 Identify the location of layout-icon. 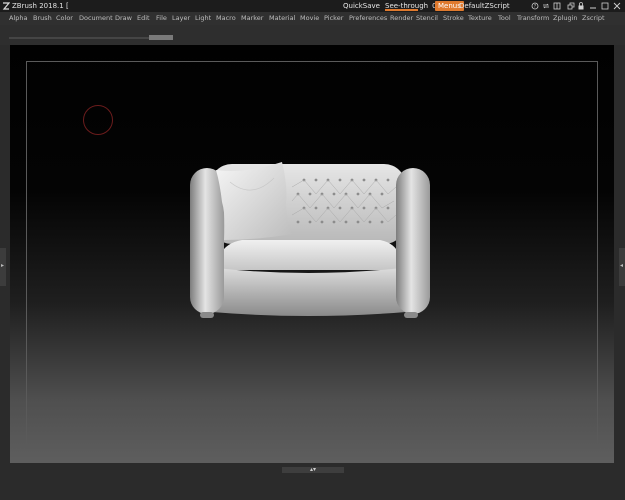
(557, 6).